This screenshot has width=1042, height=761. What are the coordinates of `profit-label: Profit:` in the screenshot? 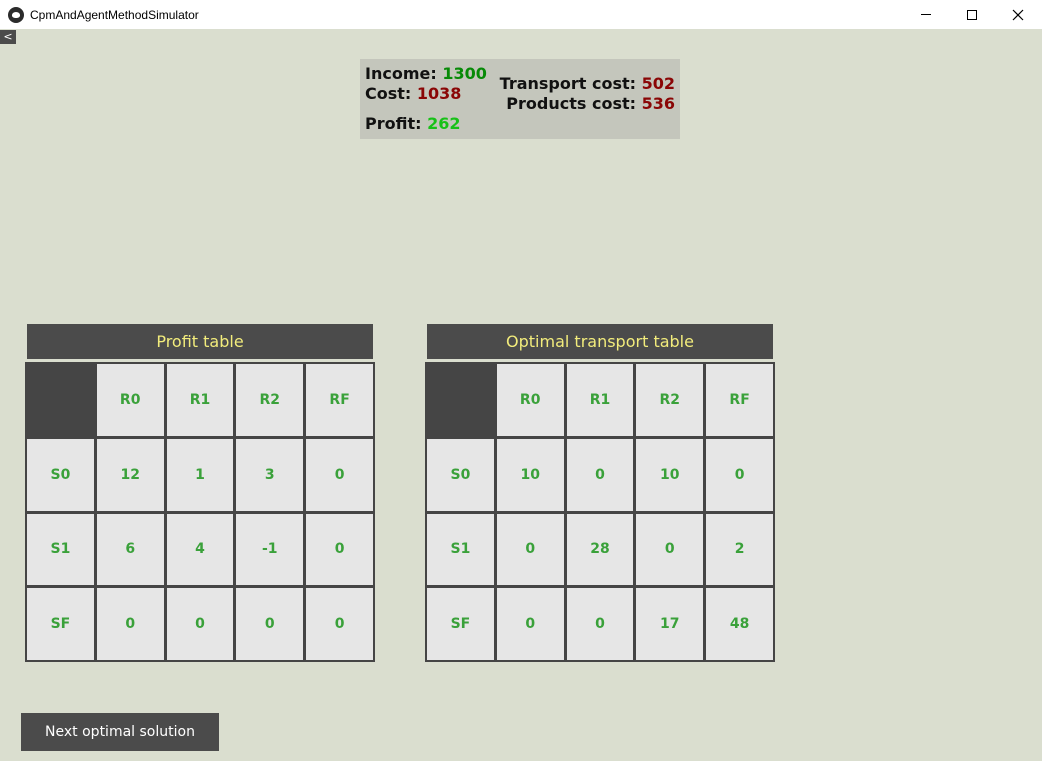 It's located at (393, 123).